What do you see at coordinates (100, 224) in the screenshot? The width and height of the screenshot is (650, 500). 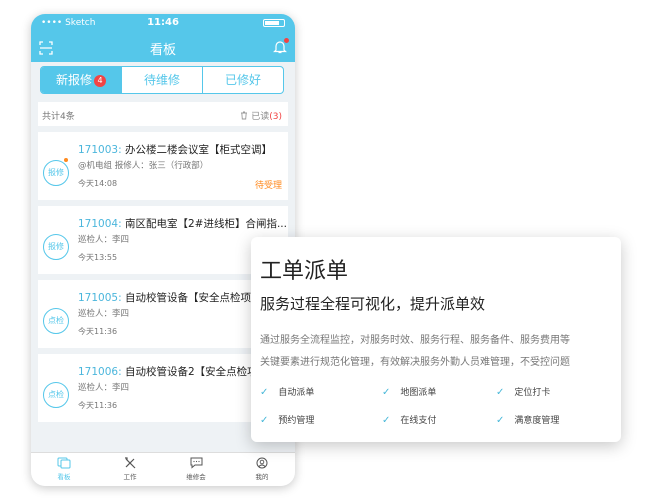 I see `order-number: 171004:` at bounding box center [100, 224].